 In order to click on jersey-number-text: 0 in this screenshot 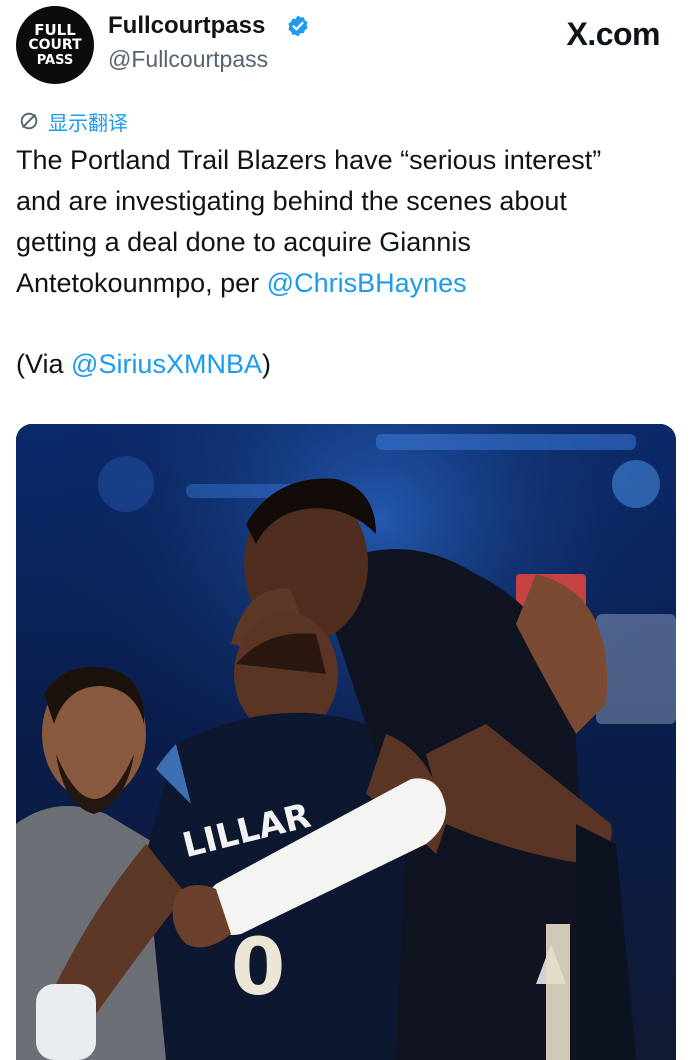, I will do `click(258, 968)`.